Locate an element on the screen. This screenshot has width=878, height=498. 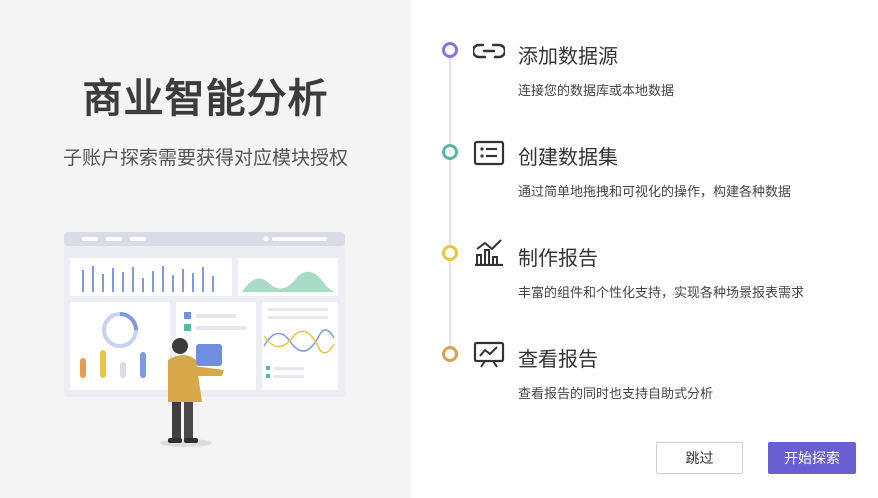
step-3-title: 制作报告 is located at coordinates (558, 259).